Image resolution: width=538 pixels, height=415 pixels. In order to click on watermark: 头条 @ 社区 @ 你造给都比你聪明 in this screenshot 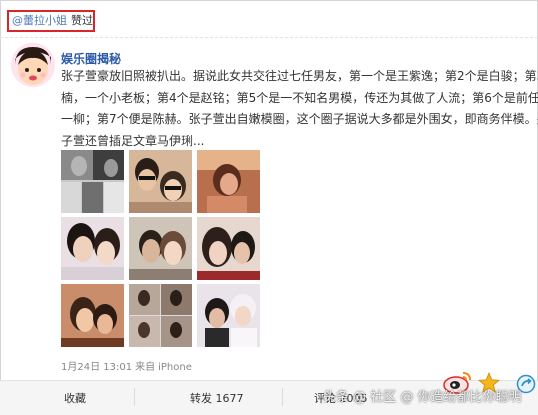, I will do `click(422, 397)`.